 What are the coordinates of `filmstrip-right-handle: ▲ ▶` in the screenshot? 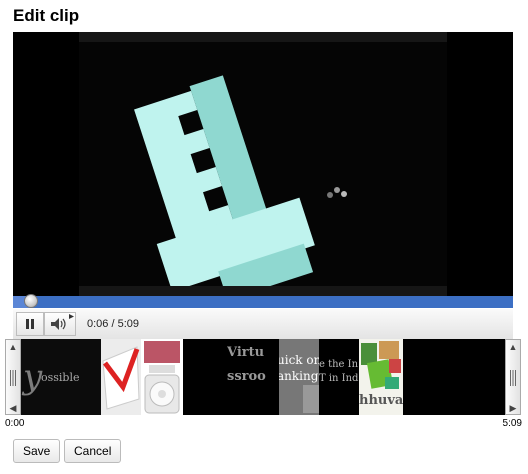 It's located at (513, 377).